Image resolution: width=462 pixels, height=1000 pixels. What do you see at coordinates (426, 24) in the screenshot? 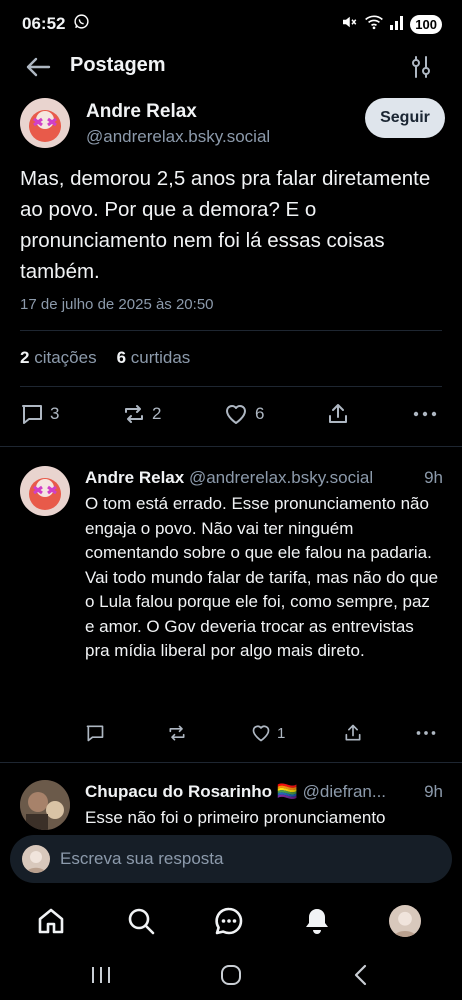
I see `battery-indicator: 100` at bounding box center [426, 24].